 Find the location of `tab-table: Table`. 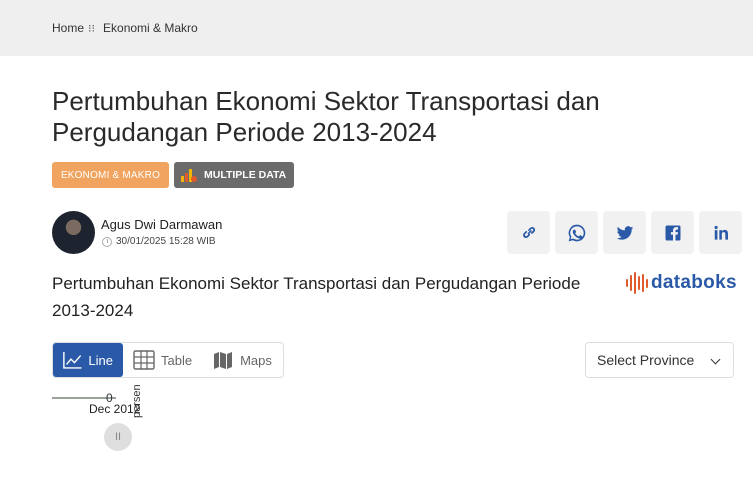

tab-table: Table is located at coordinates (162, 360).